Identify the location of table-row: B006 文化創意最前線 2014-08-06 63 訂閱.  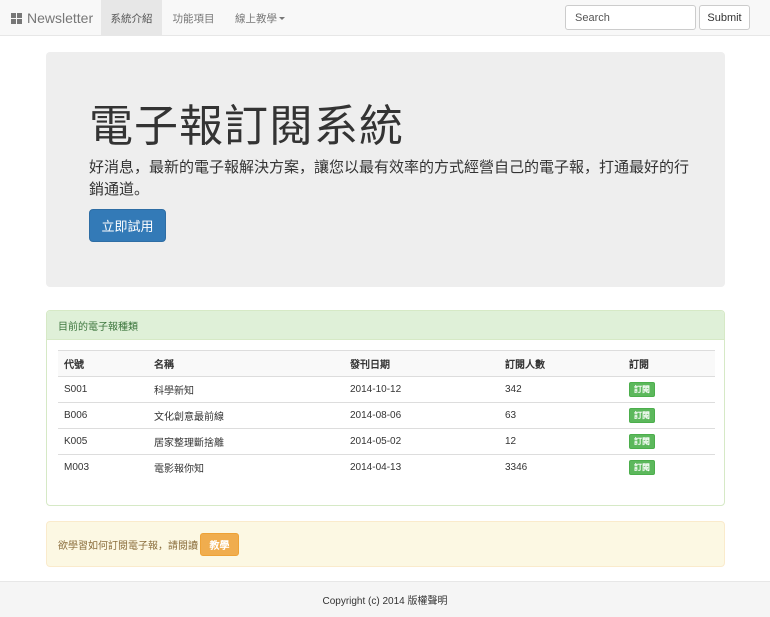
(386, 415).